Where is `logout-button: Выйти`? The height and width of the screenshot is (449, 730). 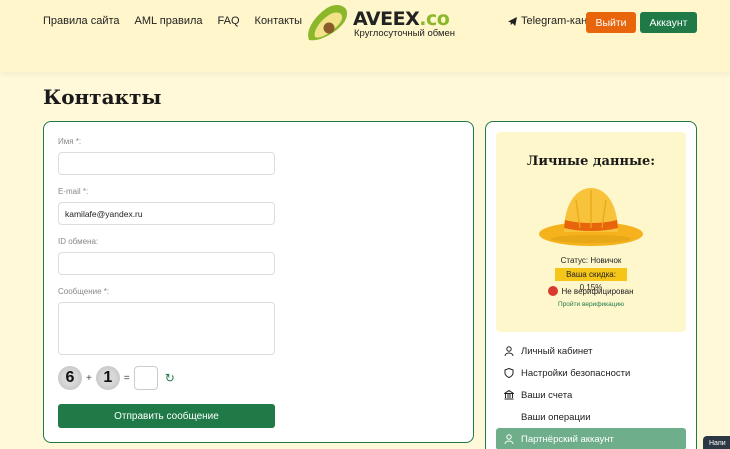
logout-button: Выйти is located at coordinates (611, 22).